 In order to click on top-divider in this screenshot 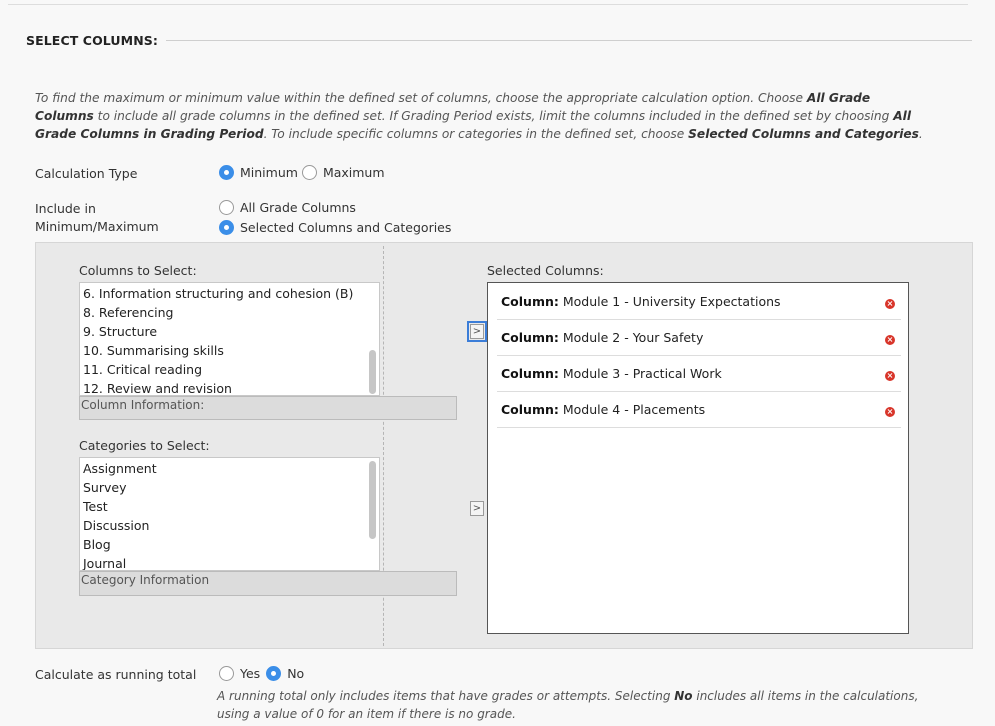, I will do `click(488, 4)`.